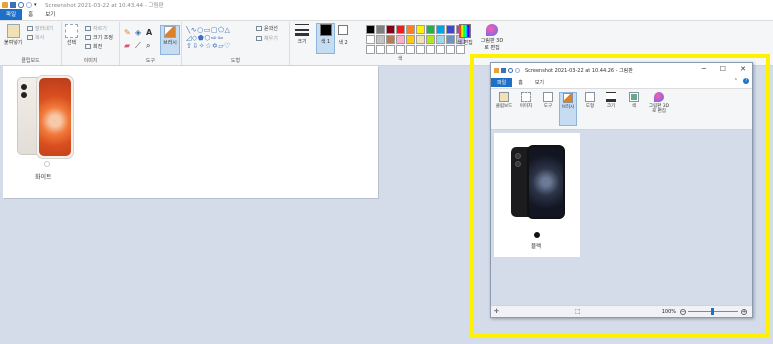  Describe the element at coordinates (200, 30) in the screenshot. I see `shape-oval-icon: ○` at that location.